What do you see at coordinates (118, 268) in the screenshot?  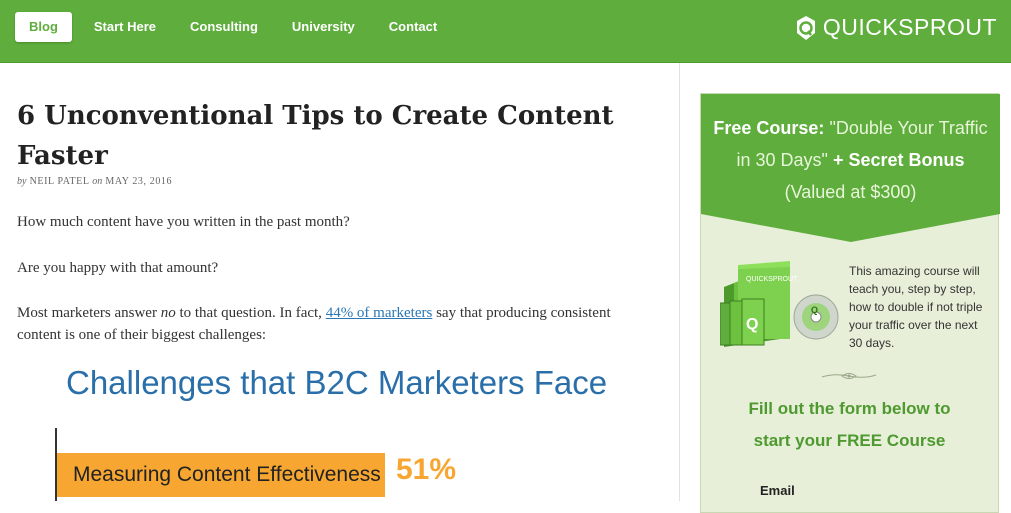 I see `paragraph-2: Are you happy with that amount?` at bounding box center [118, 268].